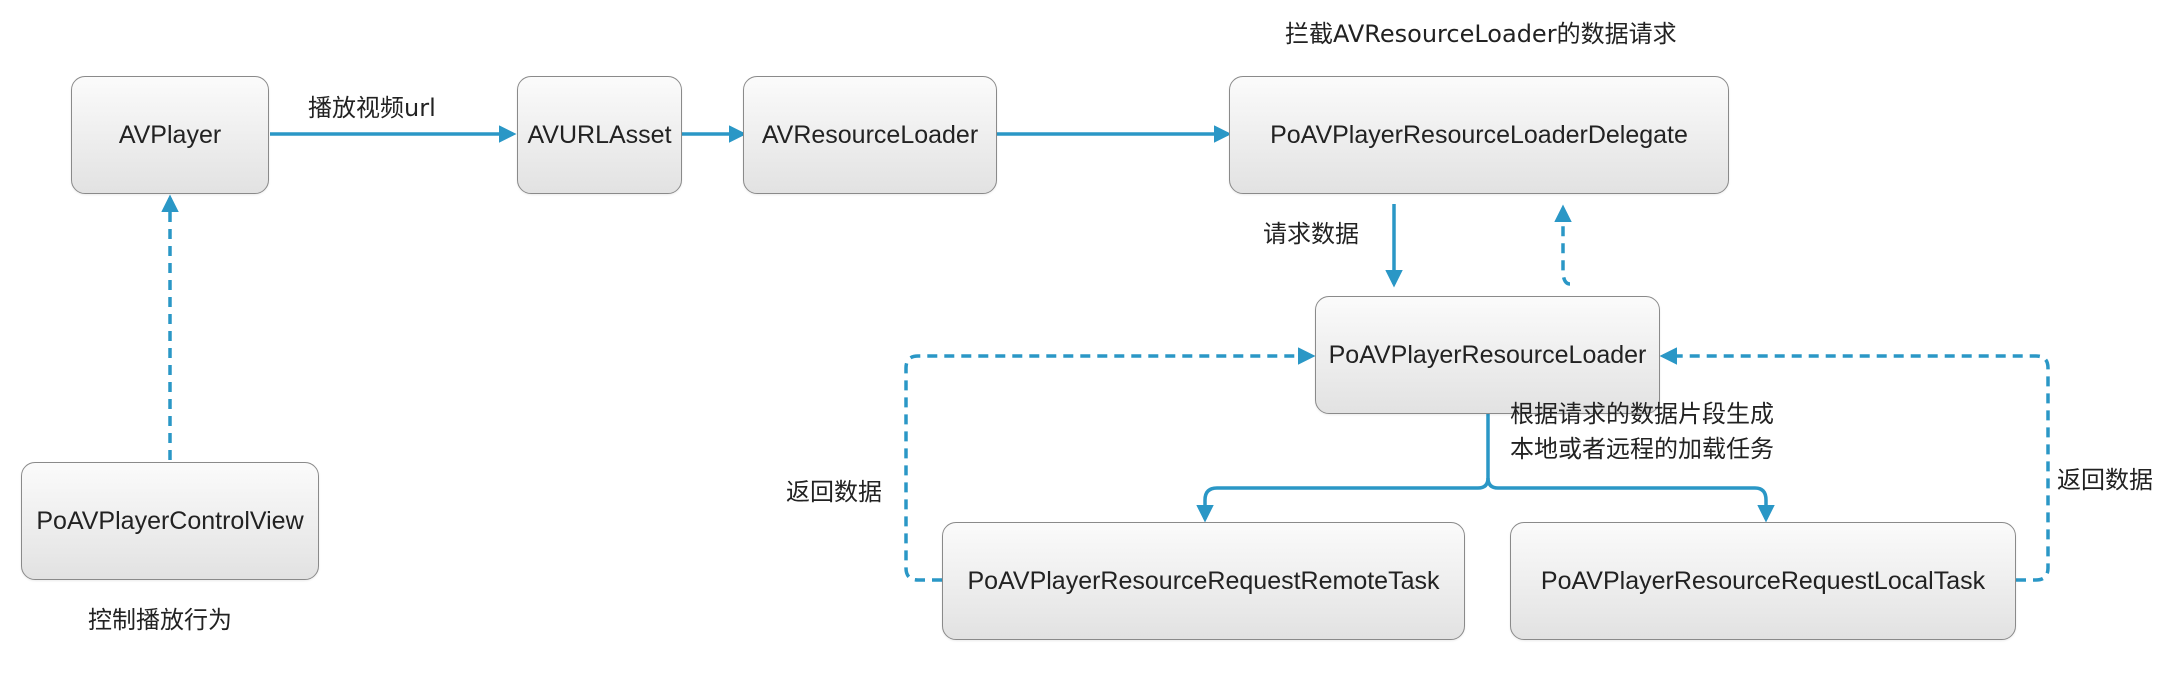 The image size is (2174, 690). I want to click on node-avurlasset: AVURLAsset, so click(599, 135).